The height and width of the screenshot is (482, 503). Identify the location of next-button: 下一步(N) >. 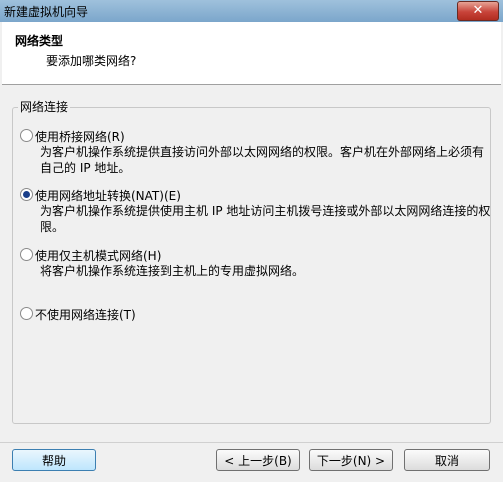
(351, 460).